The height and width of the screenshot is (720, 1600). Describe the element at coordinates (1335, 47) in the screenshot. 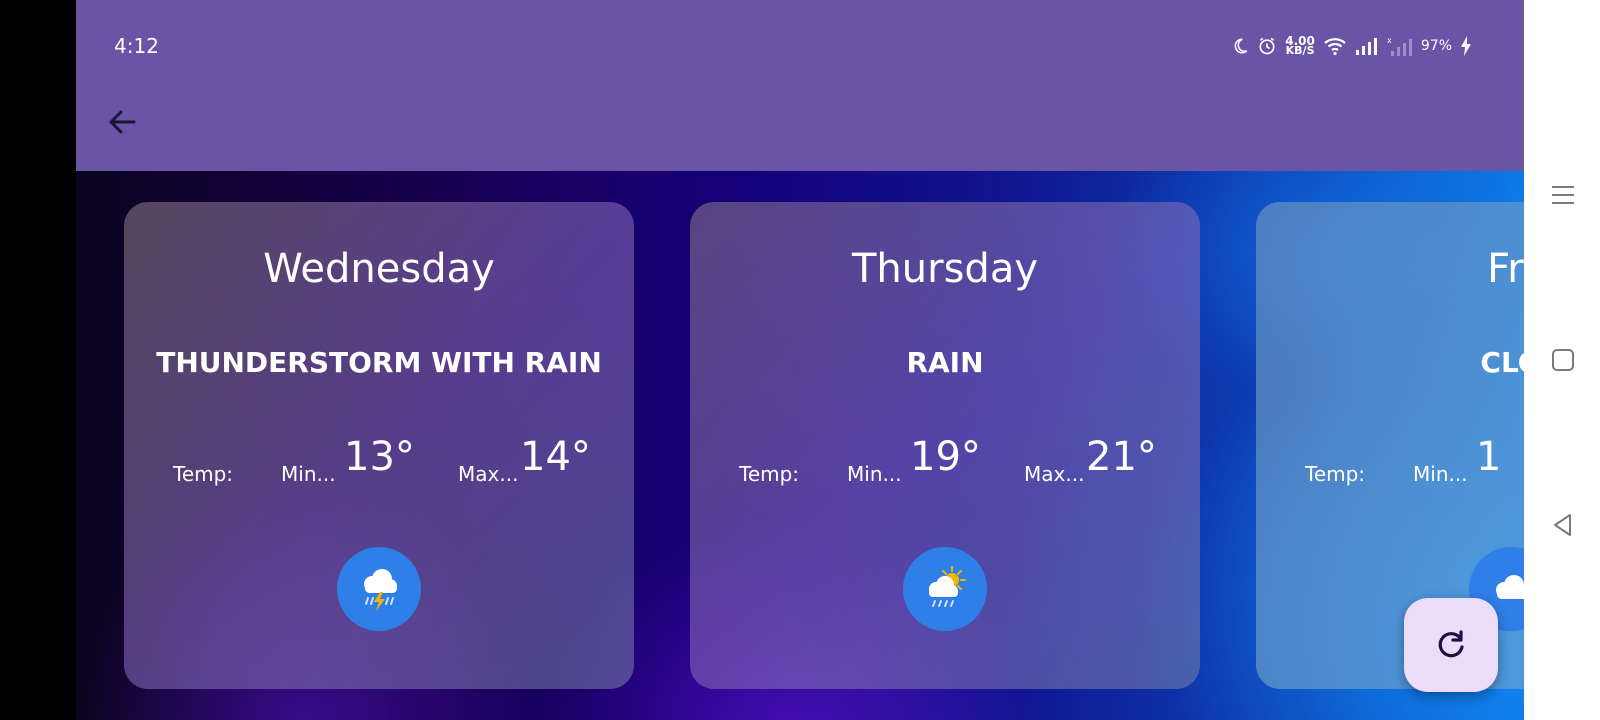

I see `wifi-icon` at that location.